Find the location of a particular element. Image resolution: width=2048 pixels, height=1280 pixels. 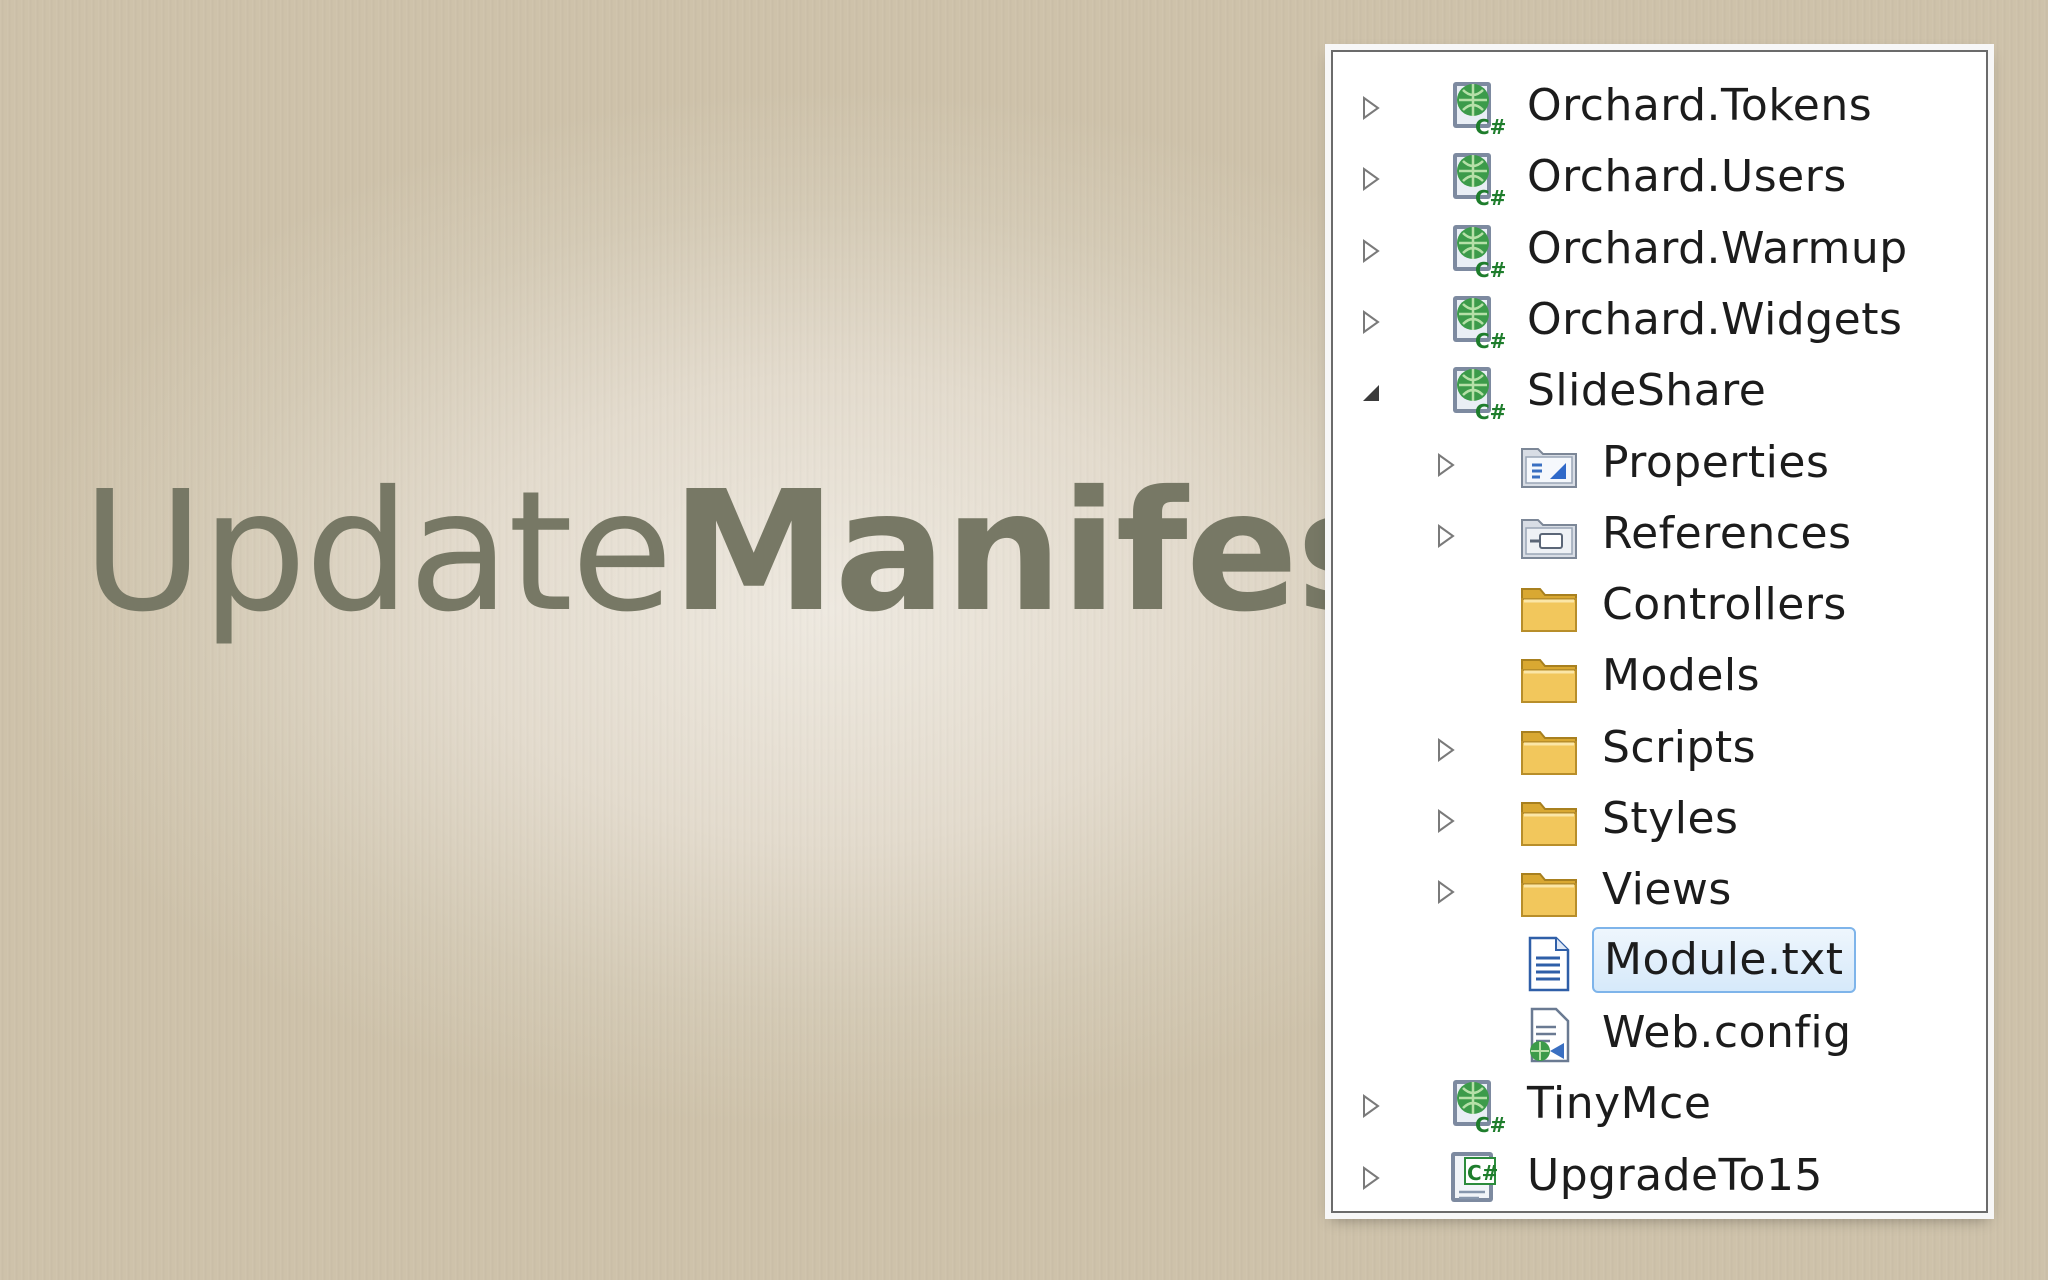

tree-item: Models is located at coordinates (1659, 676).